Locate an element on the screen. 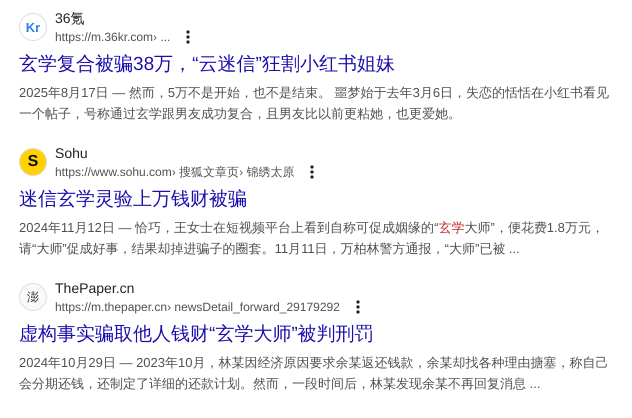 This screenshot has height=418, width=632. site-favicon-icon: 澎 is located at coordinates (33, 297).